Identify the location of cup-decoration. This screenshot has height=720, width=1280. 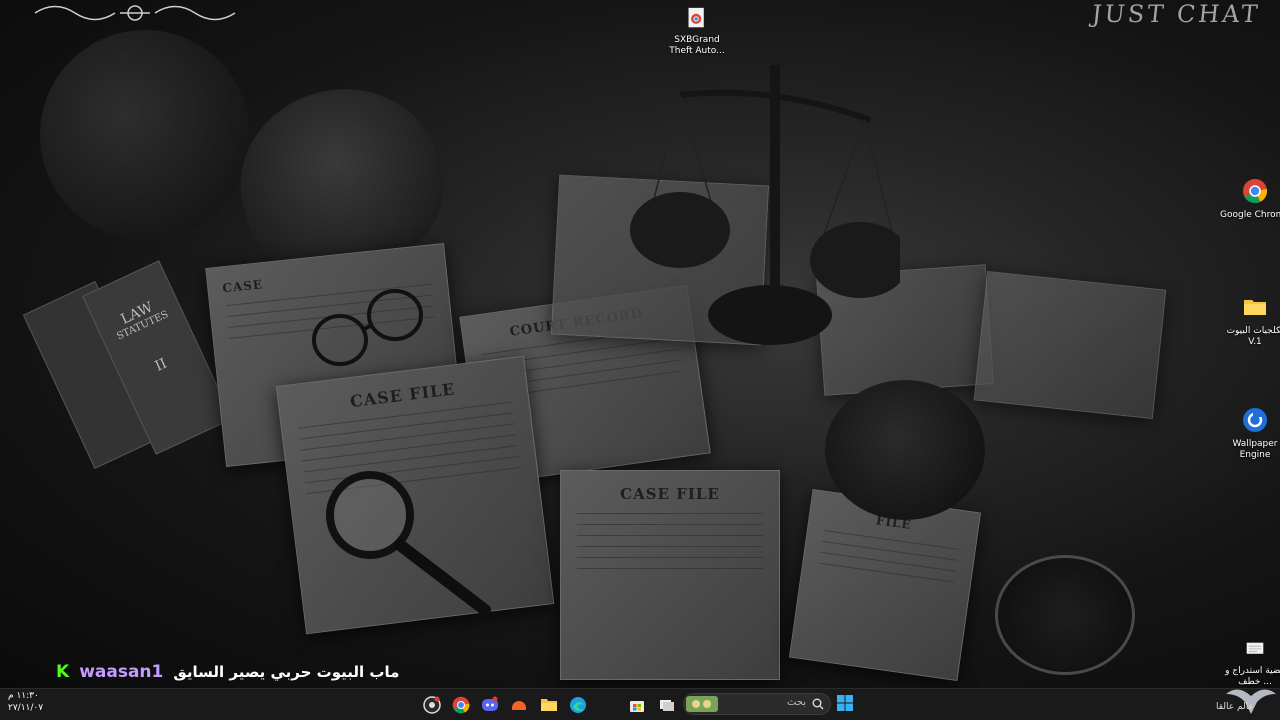
(1065, 615).